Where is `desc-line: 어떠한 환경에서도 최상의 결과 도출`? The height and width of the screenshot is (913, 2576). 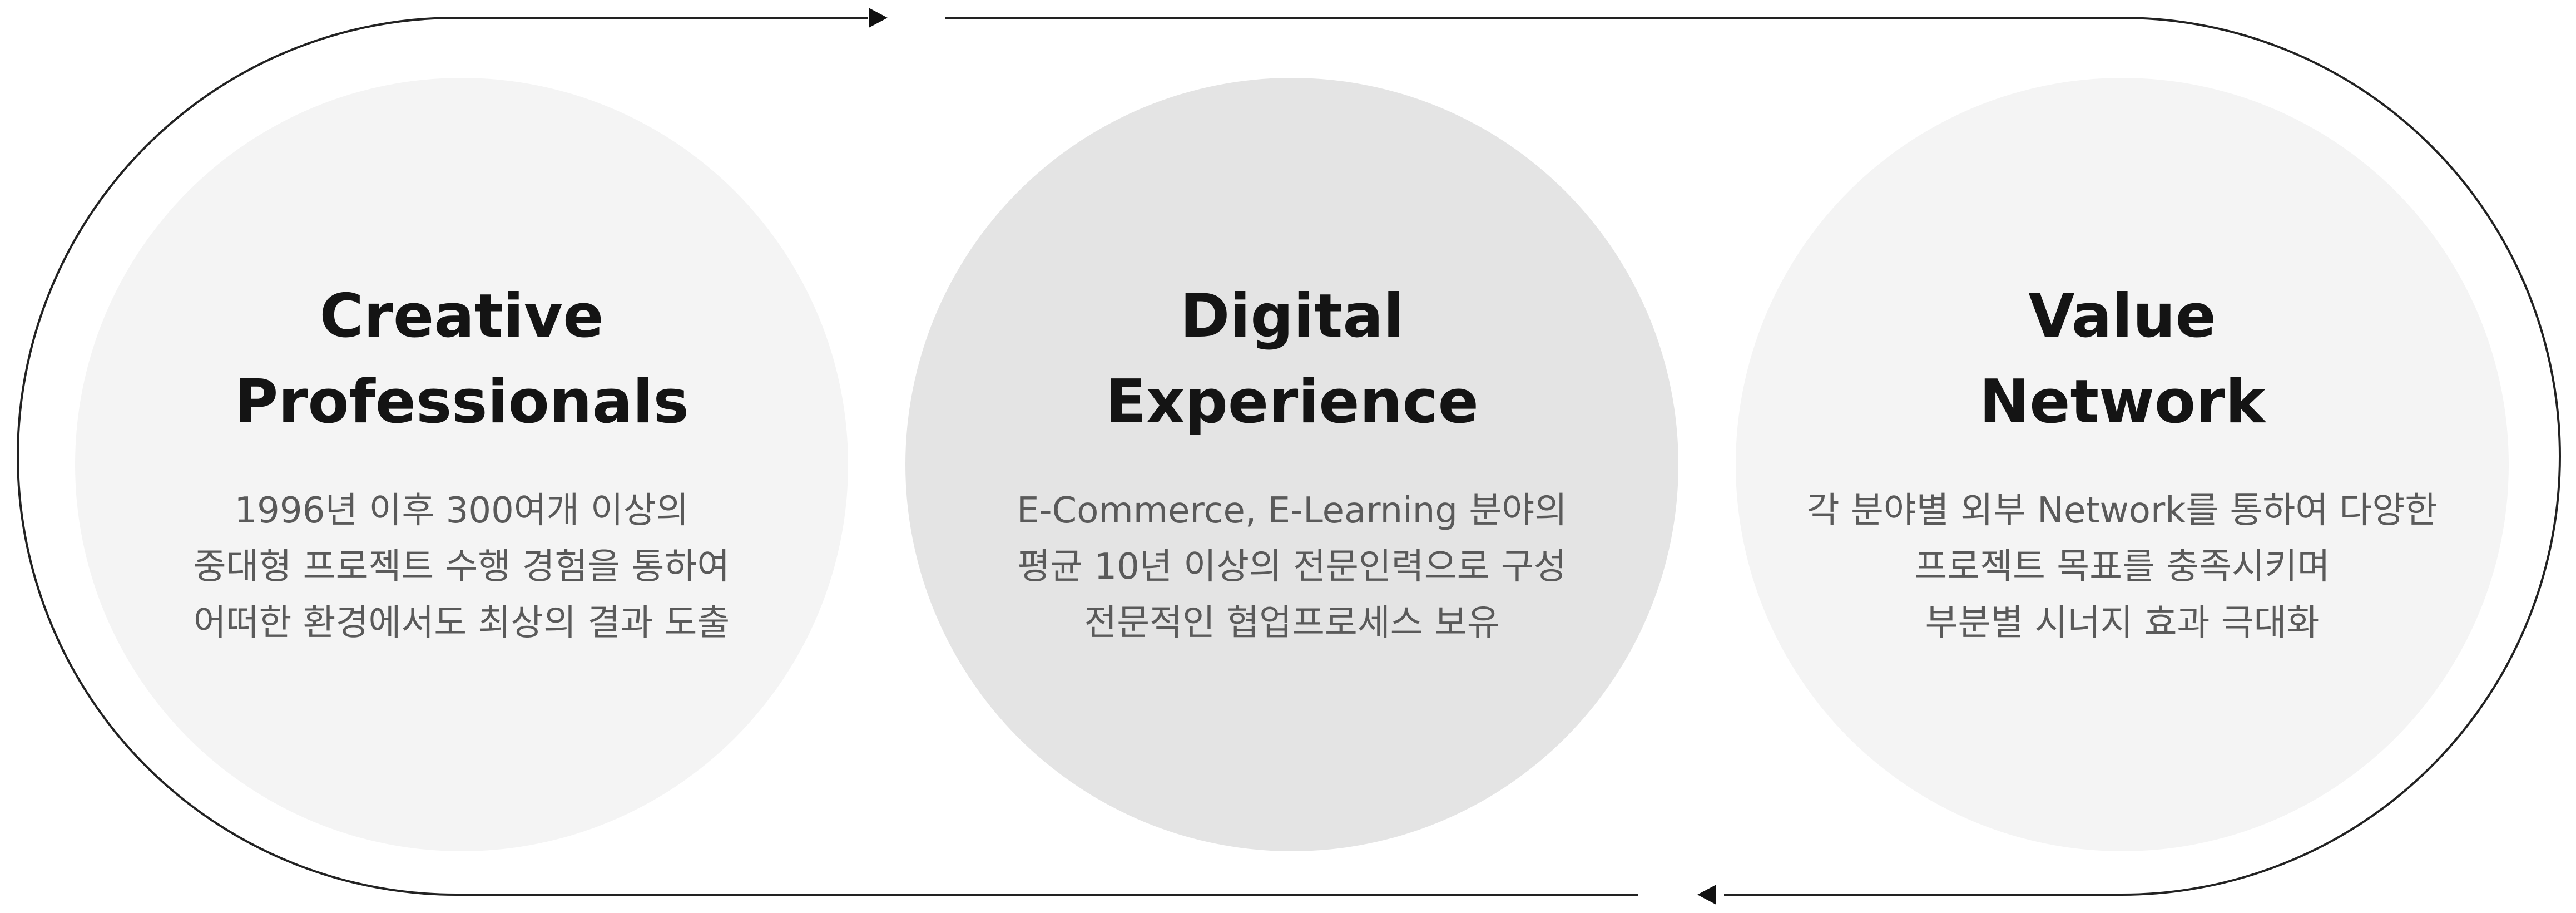 desc-line: 어떠한 환경에서도 최상의 결과 도출 is located at coordinates (462, 623).